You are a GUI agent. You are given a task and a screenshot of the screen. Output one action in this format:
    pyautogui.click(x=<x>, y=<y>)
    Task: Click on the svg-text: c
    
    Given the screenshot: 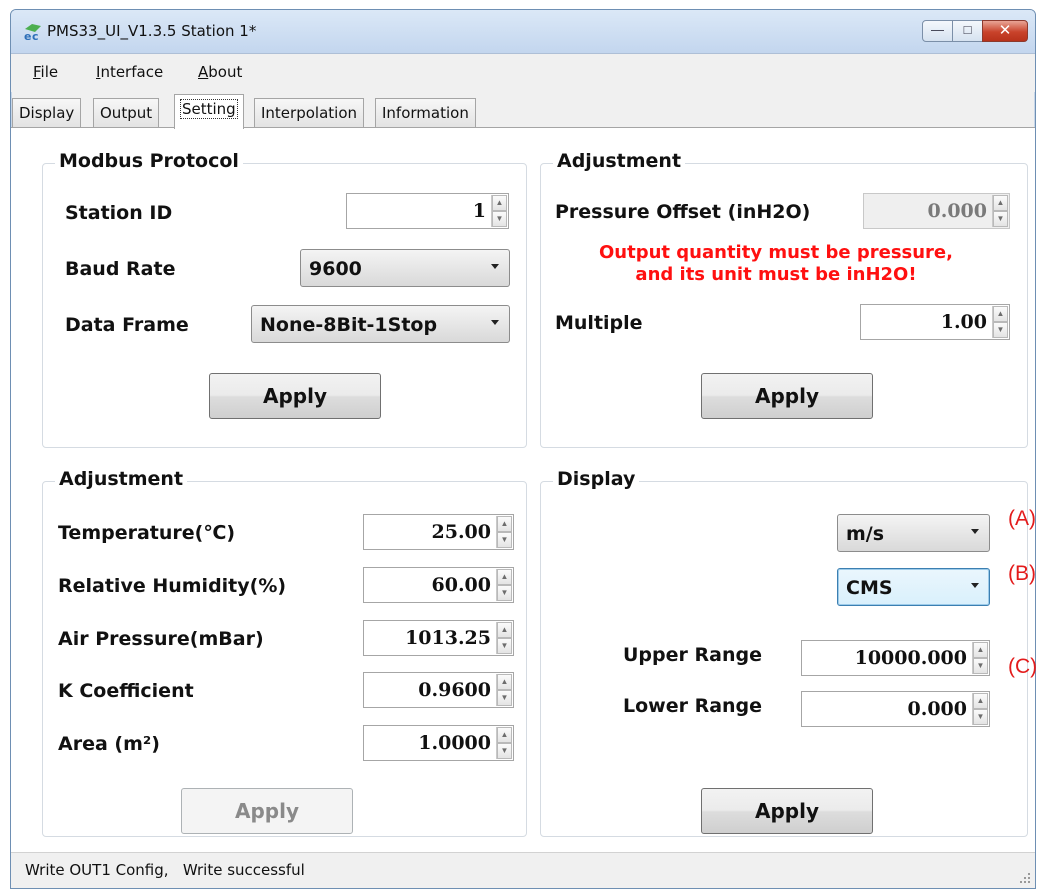 What is the action you would take?
    pyautogui.click(x=35, y=35)
    